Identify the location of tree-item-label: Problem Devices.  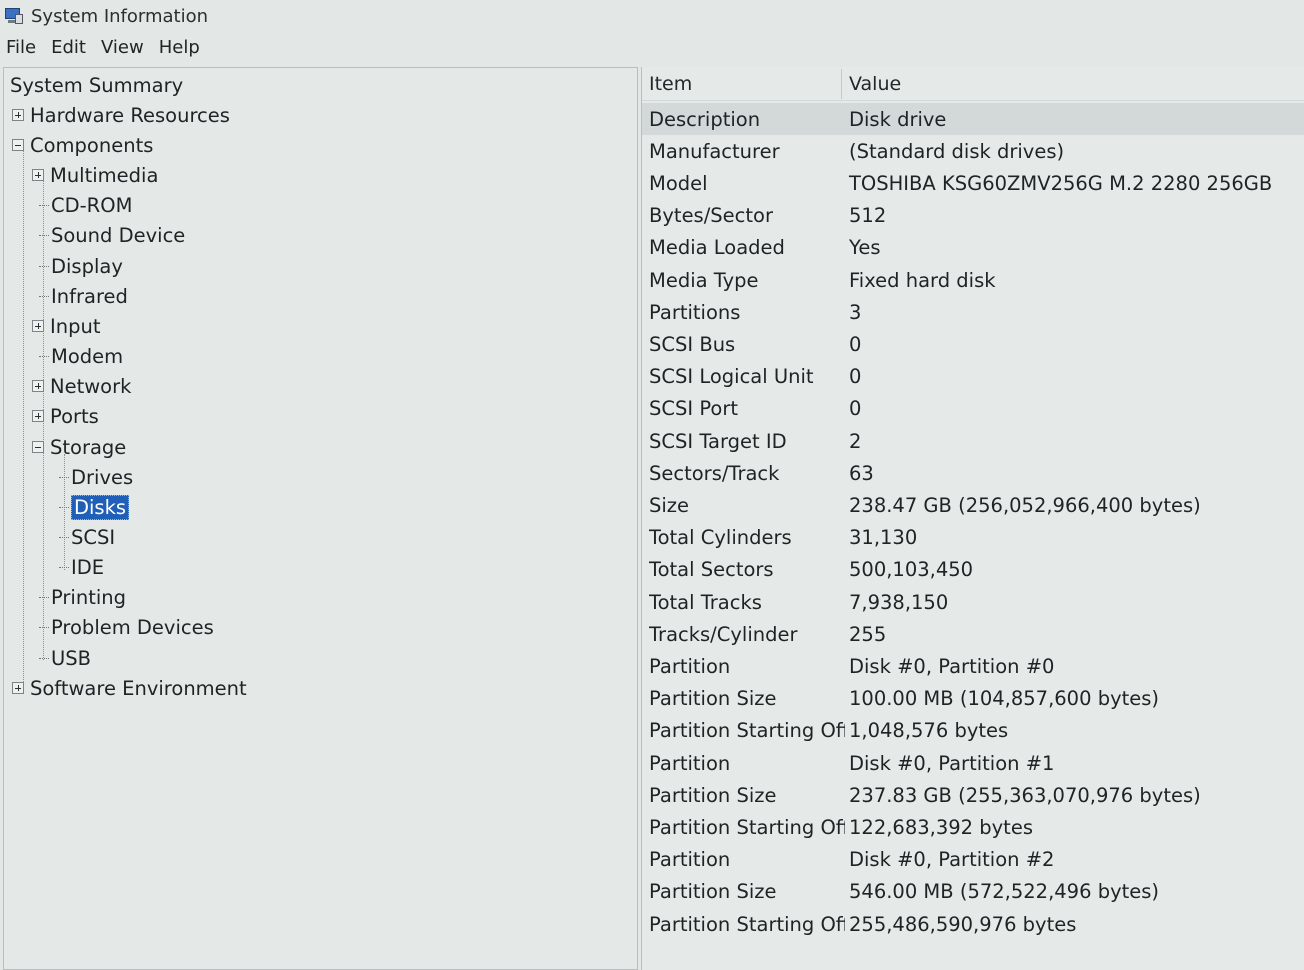
(132, 627).